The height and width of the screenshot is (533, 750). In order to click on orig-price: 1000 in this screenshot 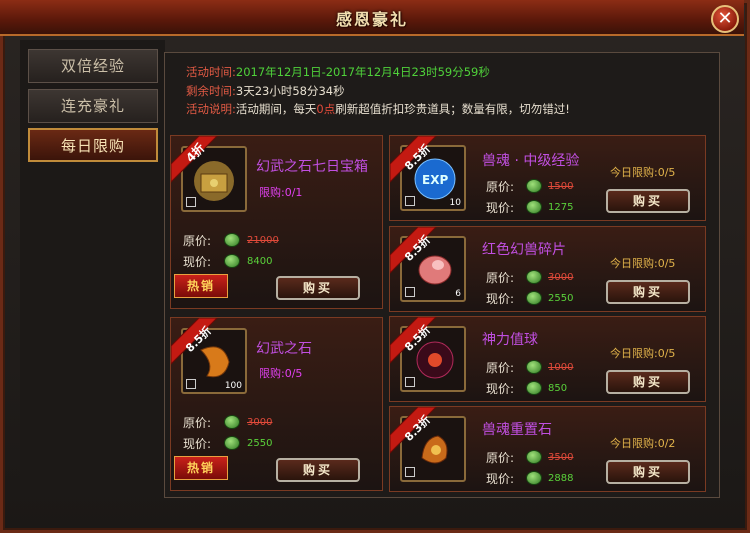, I will do `click(561, 367)`.